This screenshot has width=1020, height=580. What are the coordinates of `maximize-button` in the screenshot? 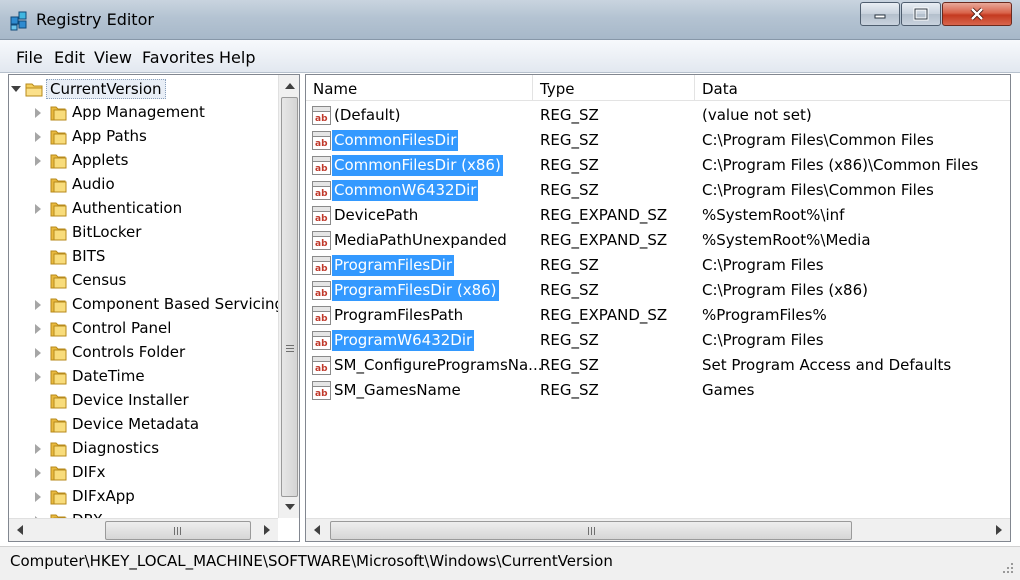 It's located at (921, 14).